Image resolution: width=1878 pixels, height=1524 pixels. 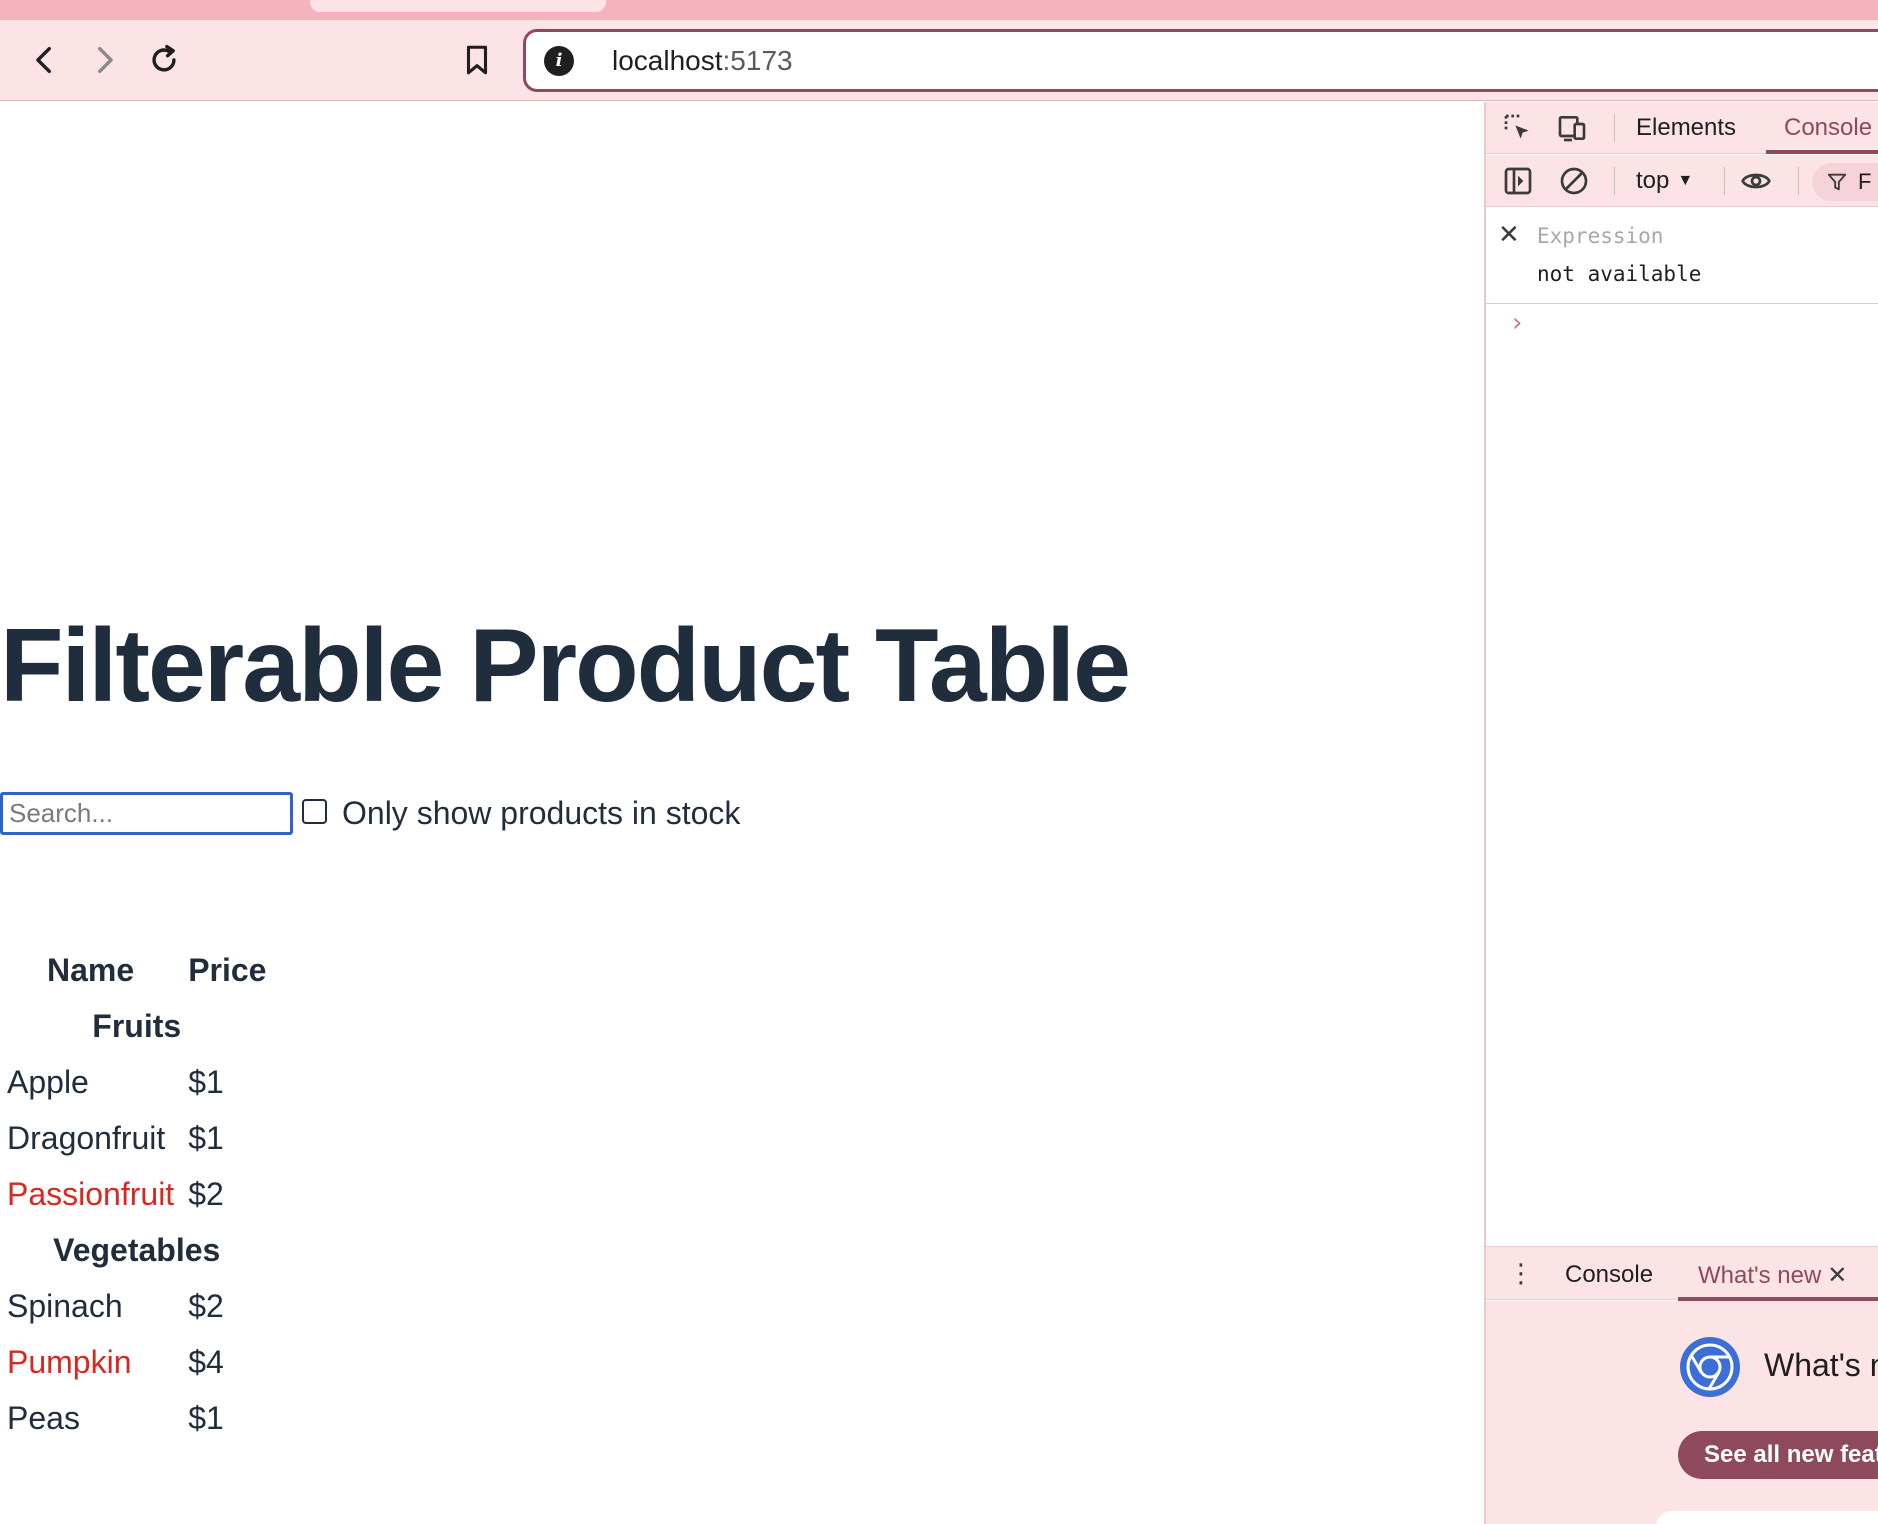 I want to click on chrome-logo-icon, so click(x=1710, y=1367).